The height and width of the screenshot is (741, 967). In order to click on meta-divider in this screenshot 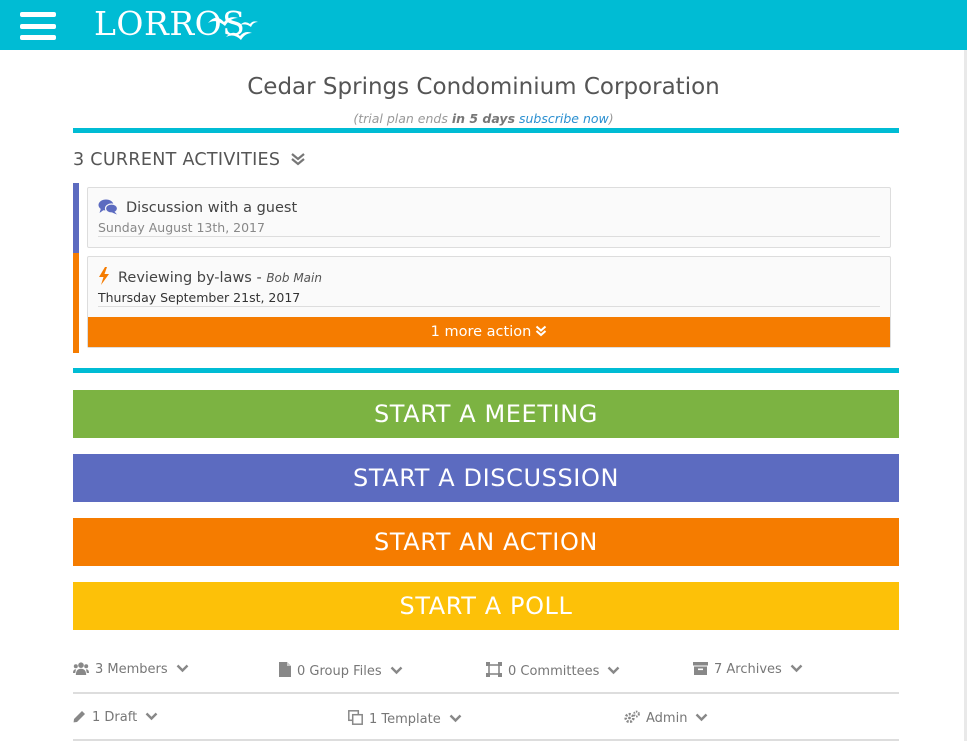, I will do `click(486, 693)`.